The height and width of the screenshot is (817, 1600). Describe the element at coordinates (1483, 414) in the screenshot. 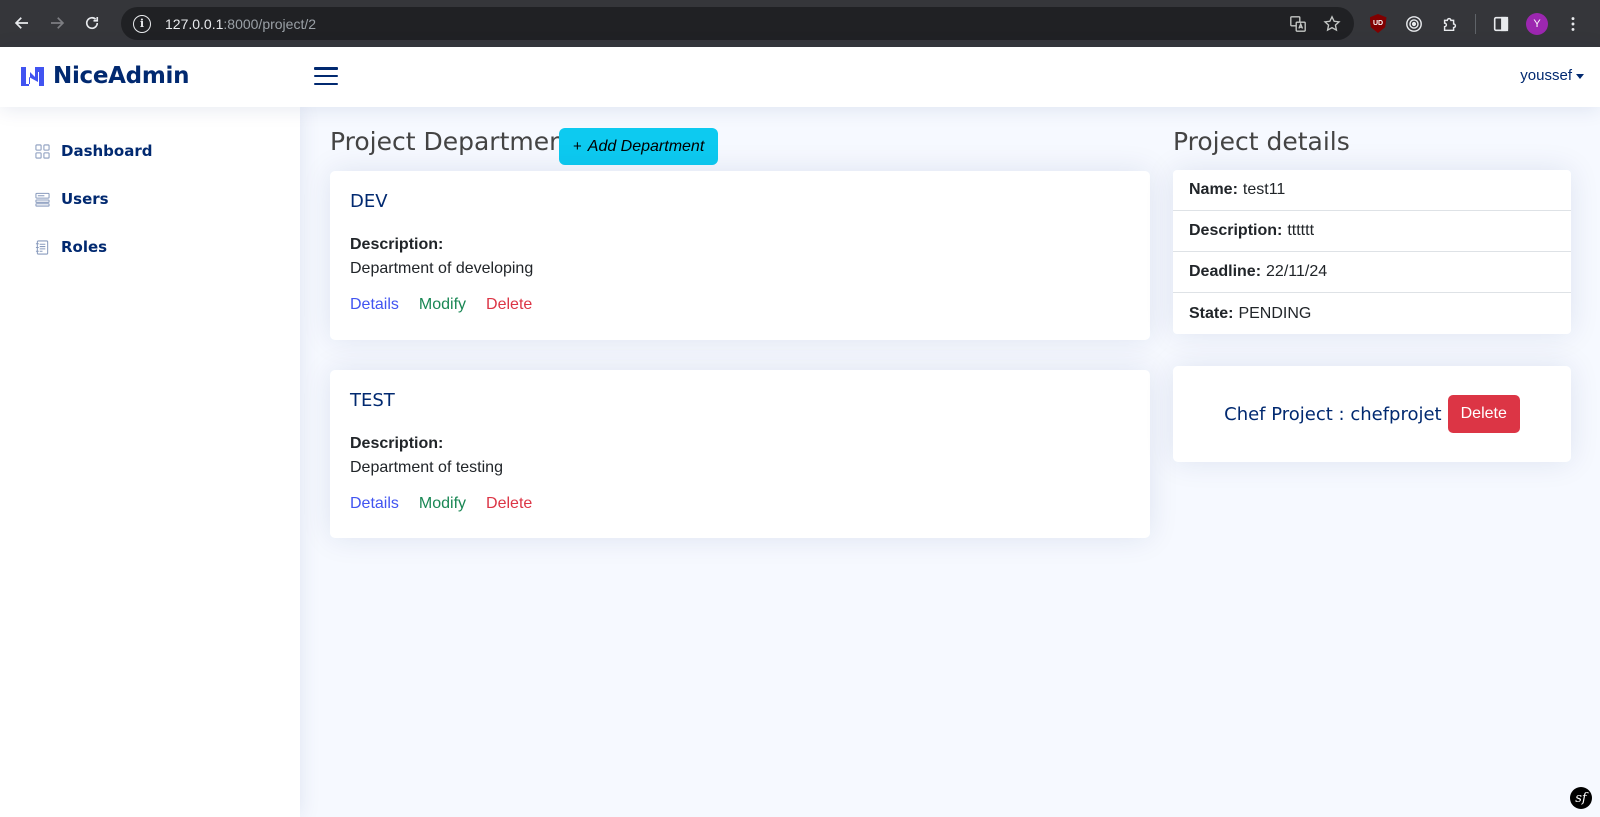

I see `delete-chef-button: Delete` at that location.